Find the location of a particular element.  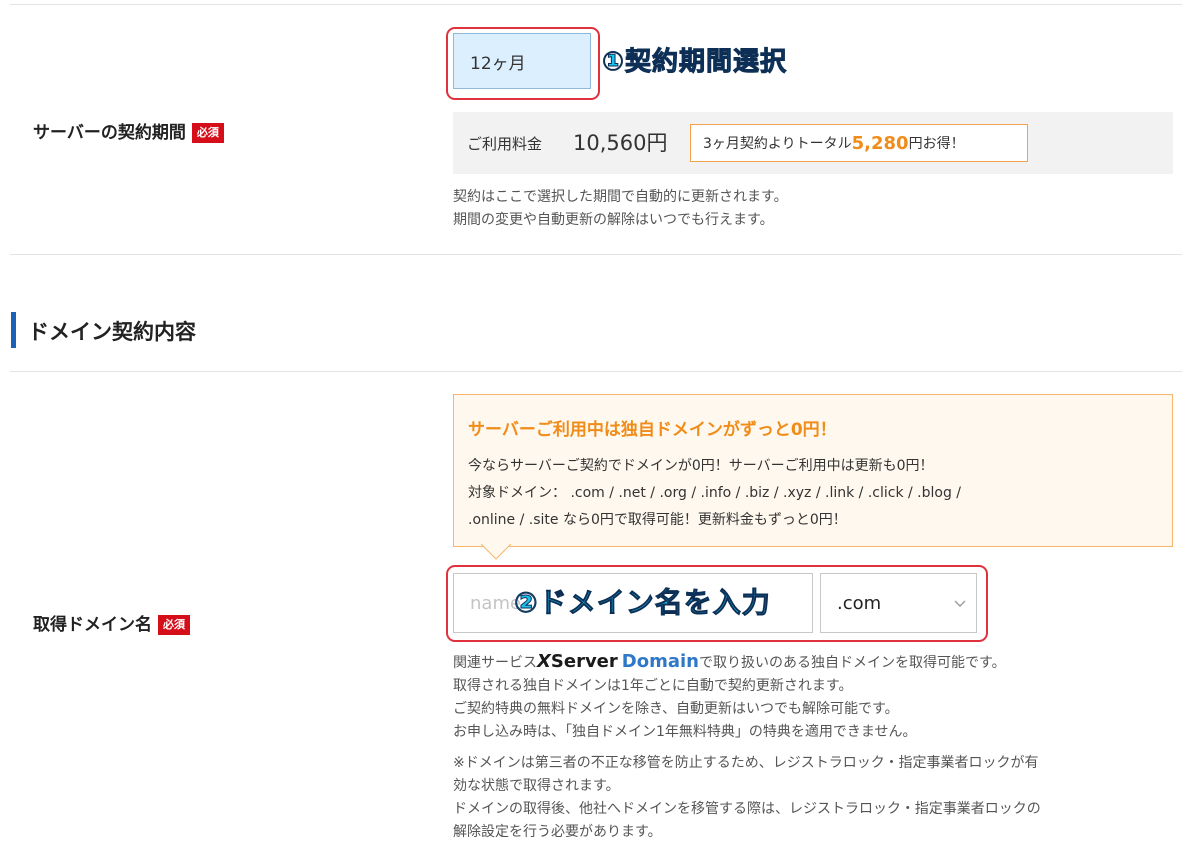

domain-annotation: ②ドメイン名を入力 is located at coordinates (642, 603).